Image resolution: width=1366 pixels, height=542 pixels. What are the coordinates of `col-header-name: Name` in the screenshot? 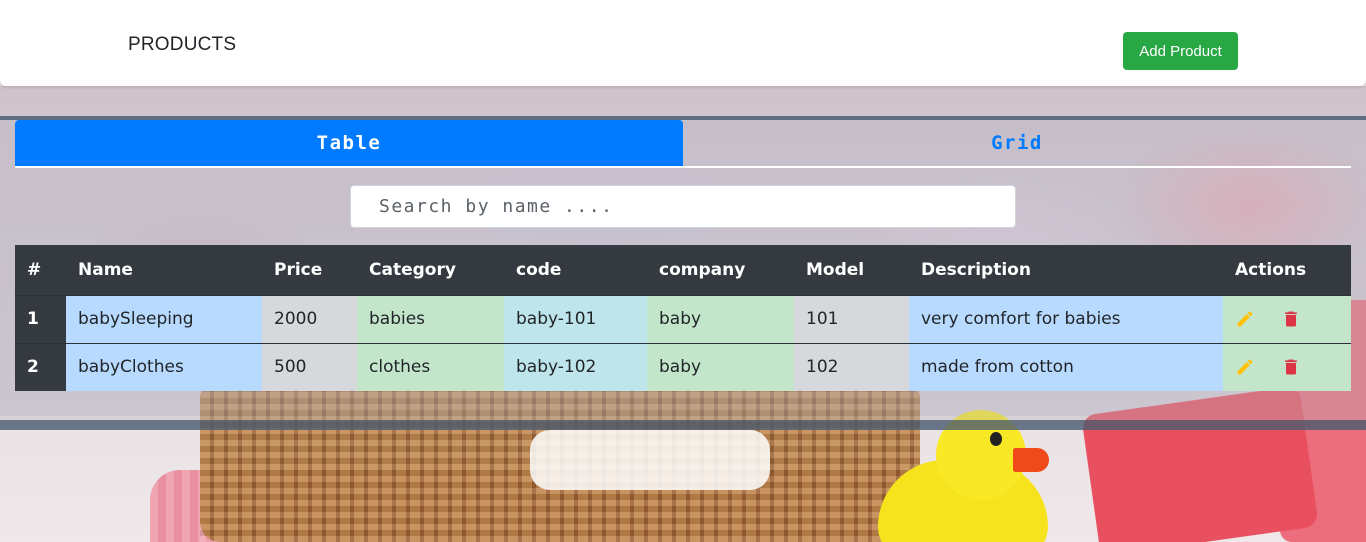 It's located at (164, 270).